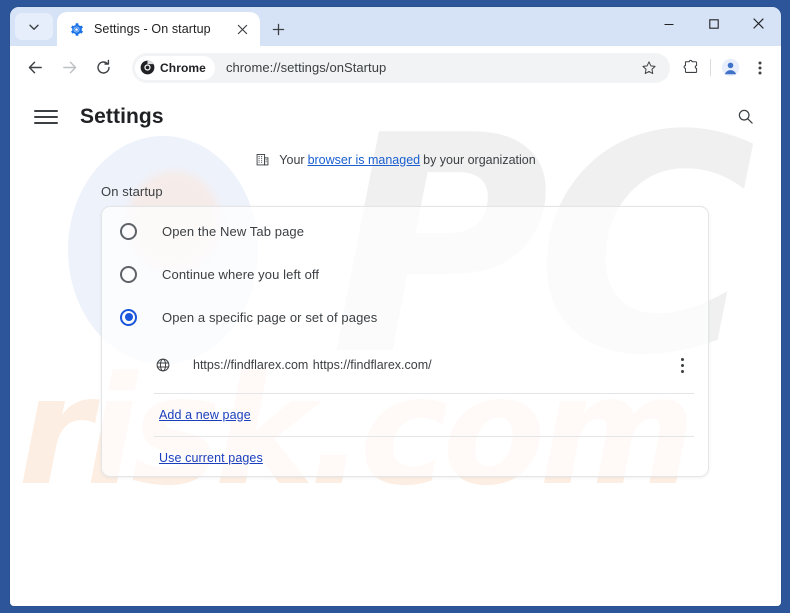 This screenshot has height=613, width=790. I want to click on maximize-button, so click(713, 23).